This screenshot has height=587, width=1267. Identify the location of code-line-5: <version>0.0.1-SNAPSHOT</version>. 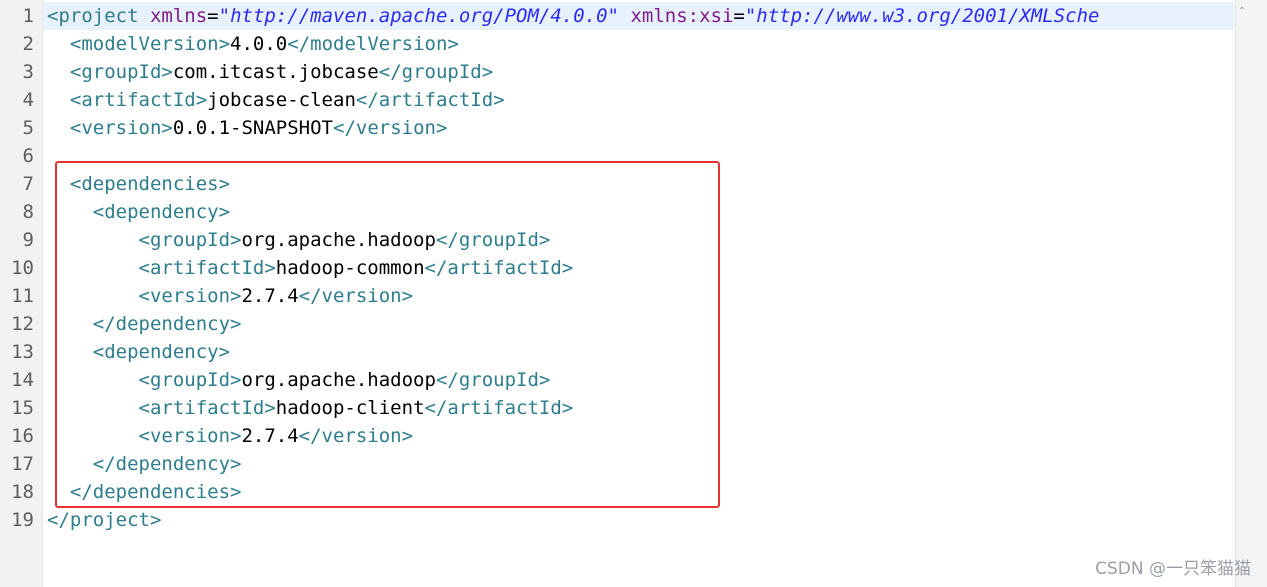
(247, 128).